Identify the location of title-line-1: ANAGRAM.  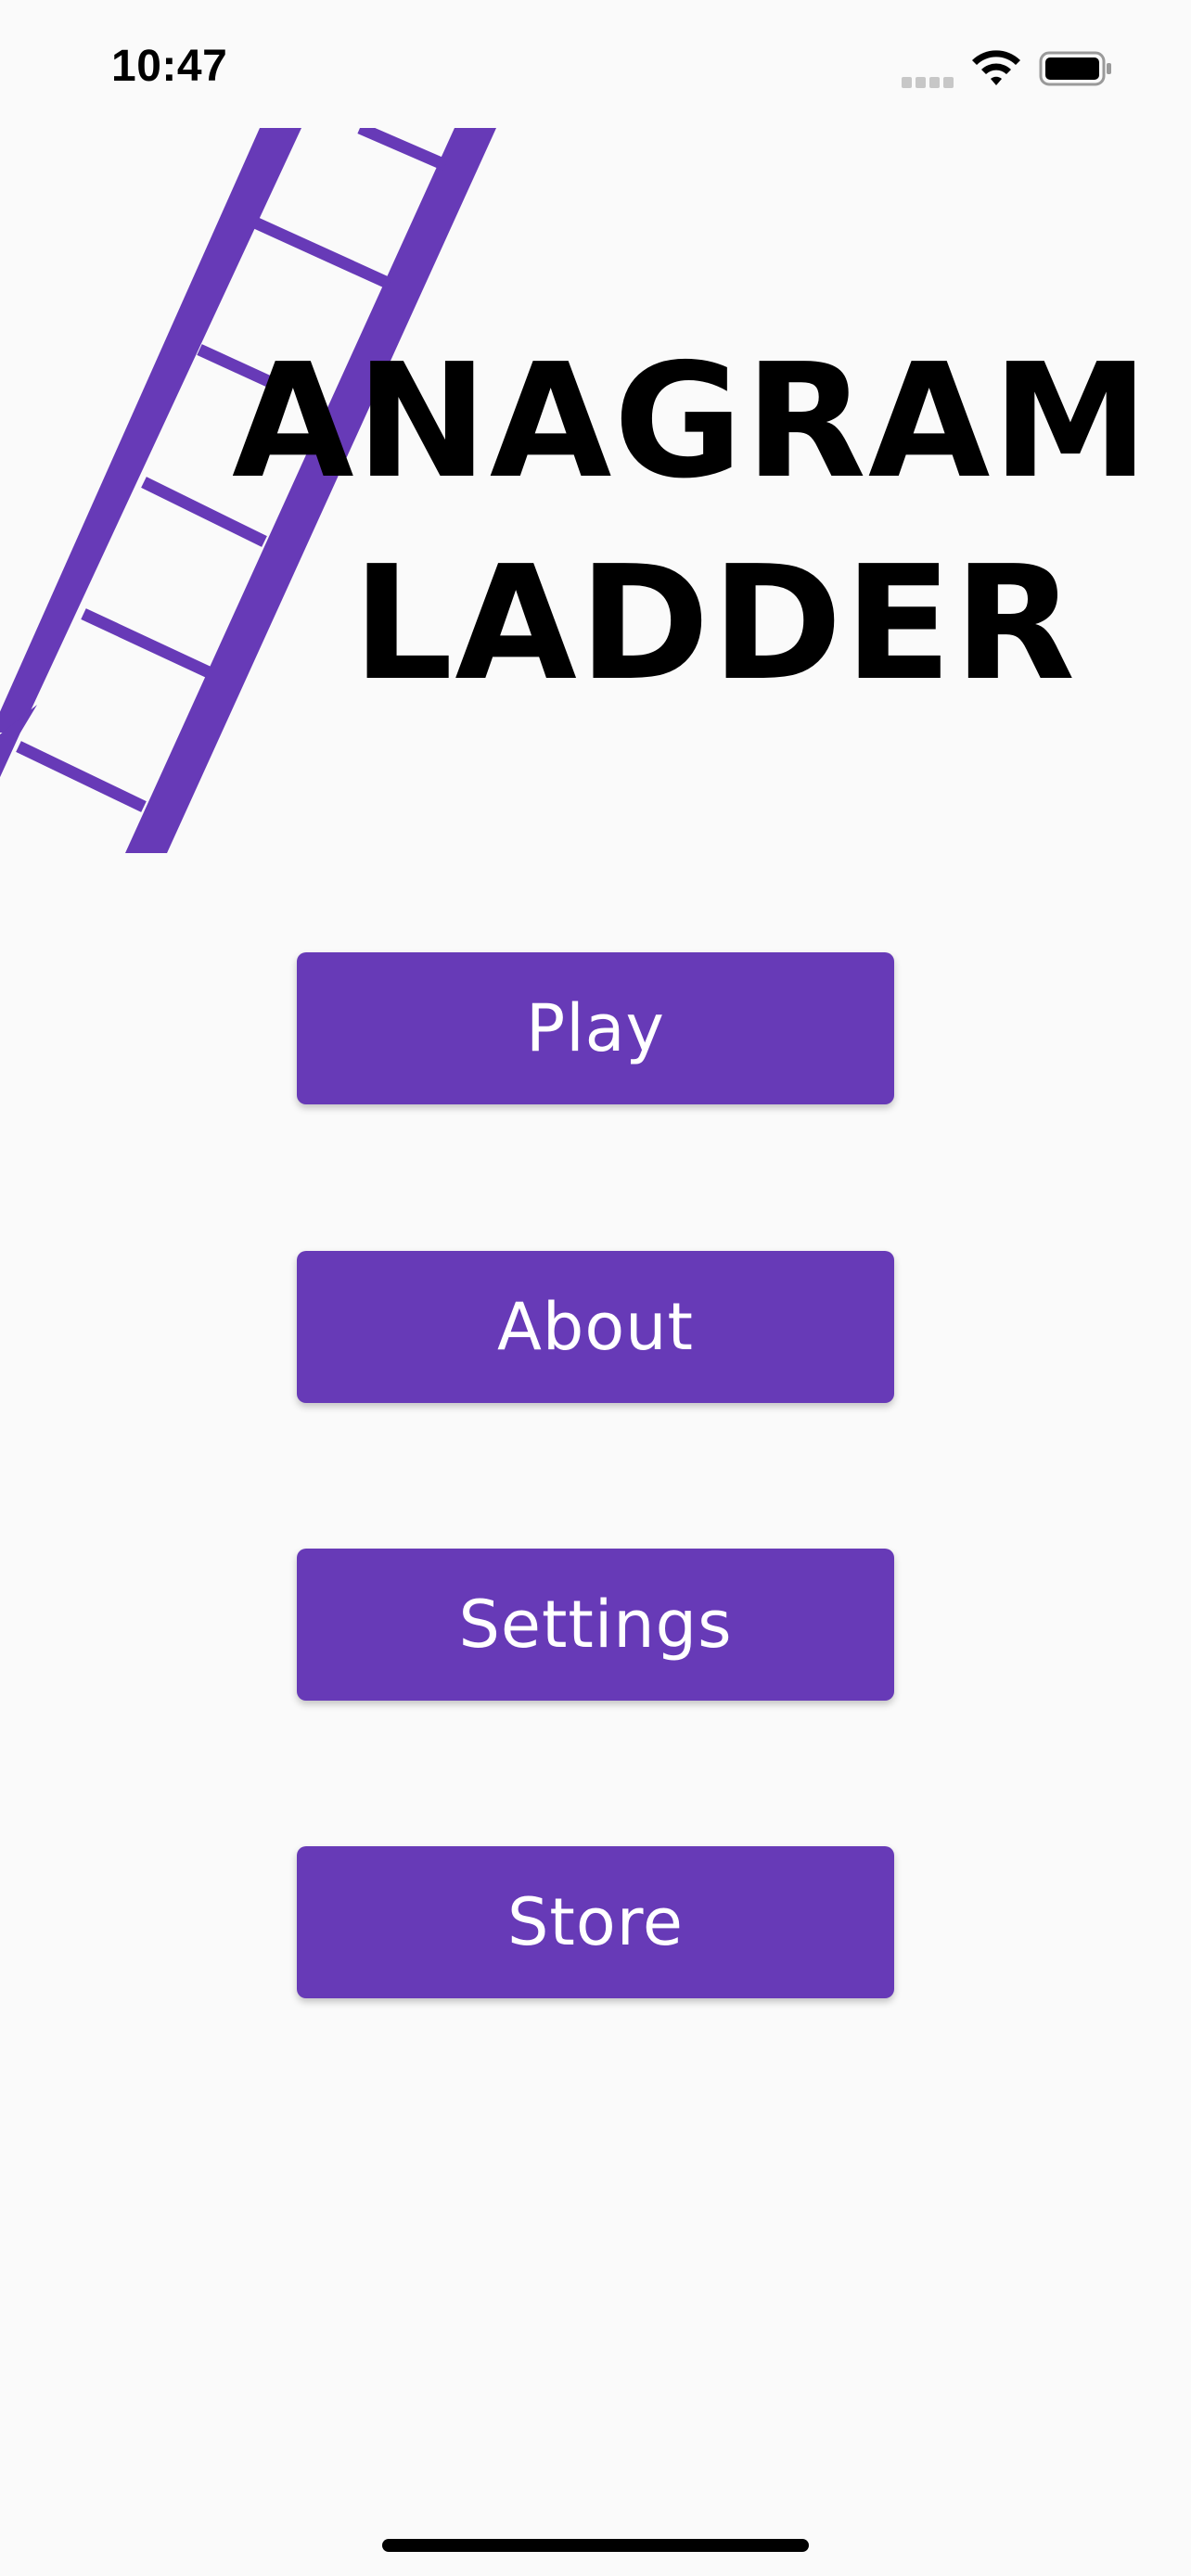
(691, 422).